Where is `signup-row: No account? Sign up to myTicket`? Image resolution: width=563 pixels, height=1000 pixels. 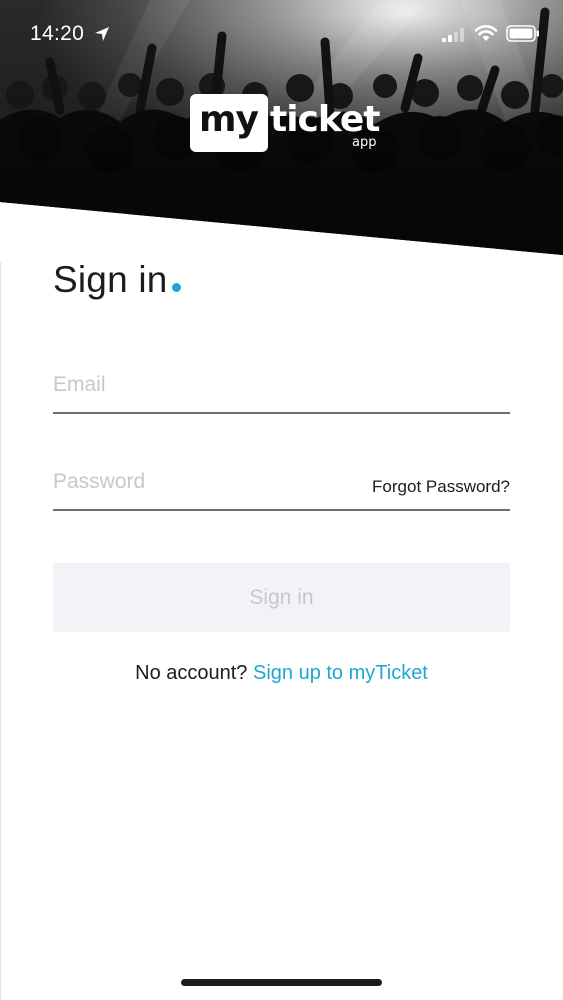 signup-row: No account? Sign up to myTicket is located at coordinates (281, 673).